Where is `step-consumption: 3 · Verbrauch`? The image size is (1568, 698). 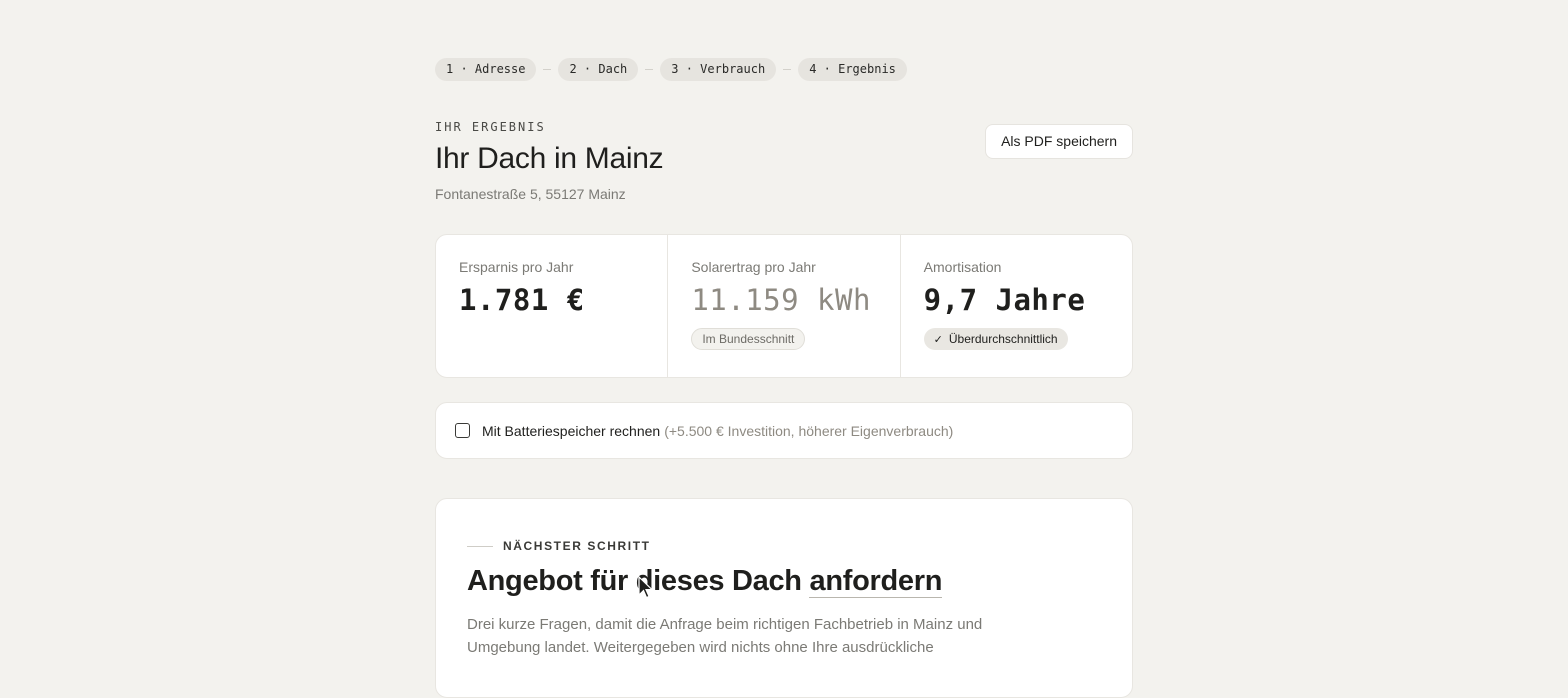
step-consumption: 3 · Verbrauch is located at coordinates (718, 69).